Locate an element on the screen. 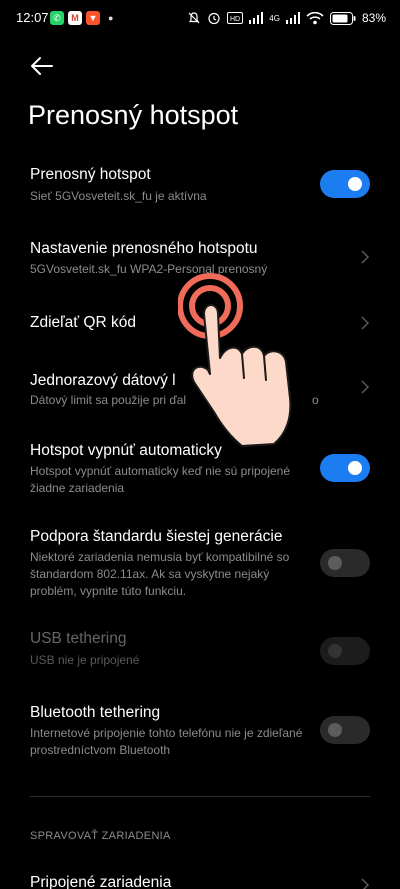  usb-tethering-toggle is located at coordinates (345, 651).